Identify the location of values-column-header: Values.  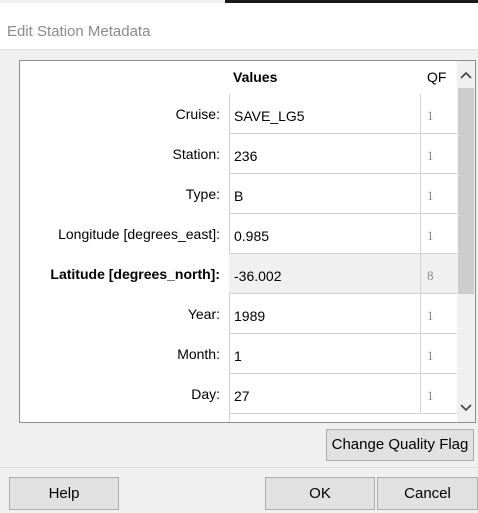
(255, 77).